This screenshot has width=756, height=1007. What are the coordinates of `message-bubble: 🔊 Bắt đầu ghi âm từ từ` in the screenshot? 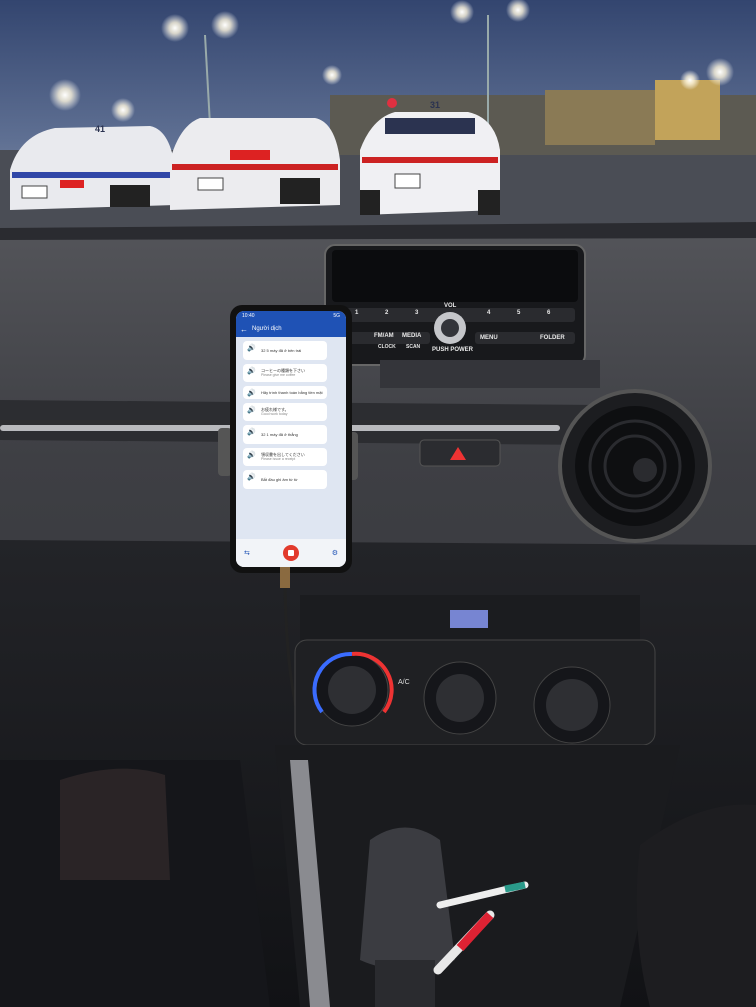 It's located at (285, 479).